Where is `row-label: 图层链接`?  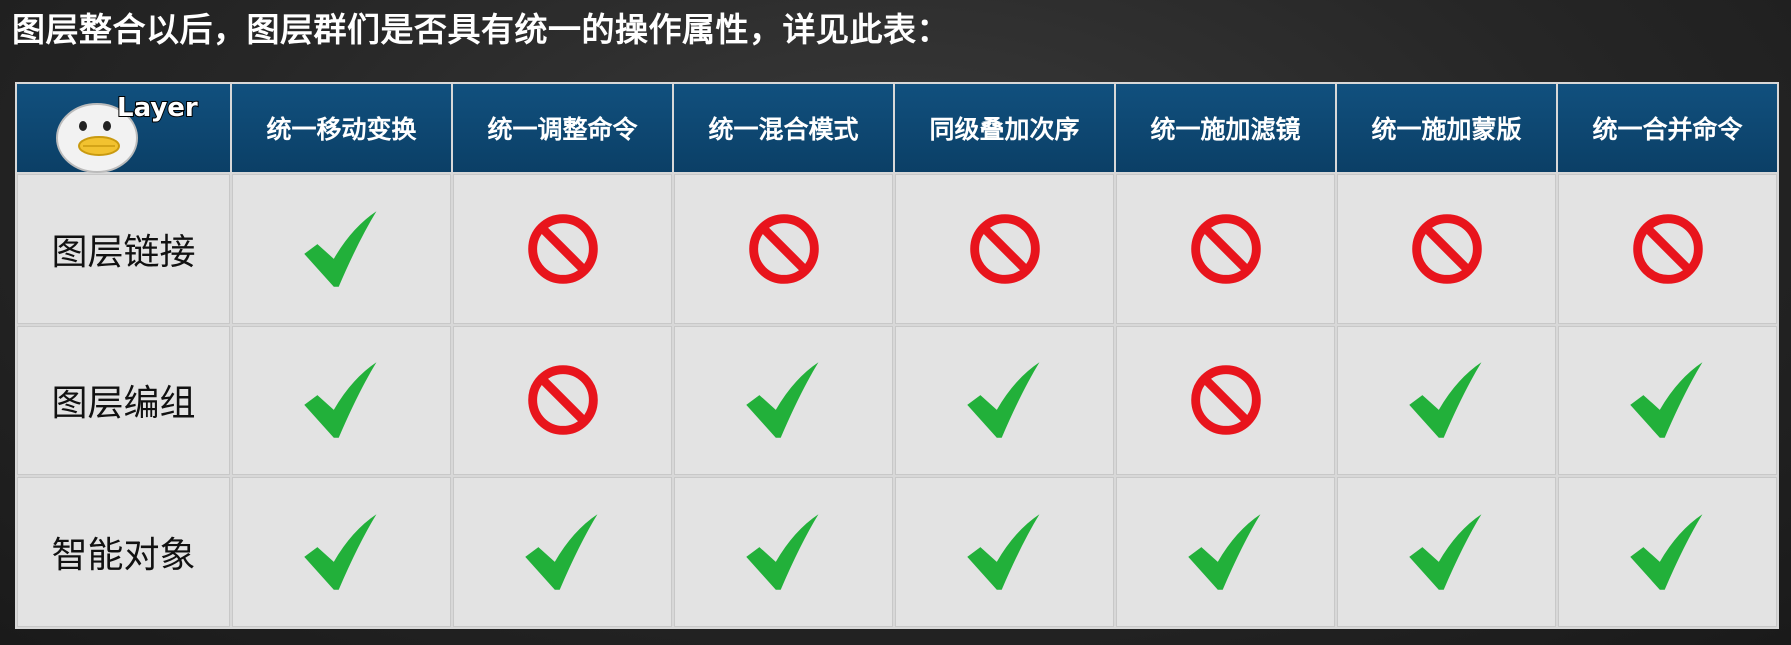
row-label: 图层链接 is located at coordinates (123, 249).